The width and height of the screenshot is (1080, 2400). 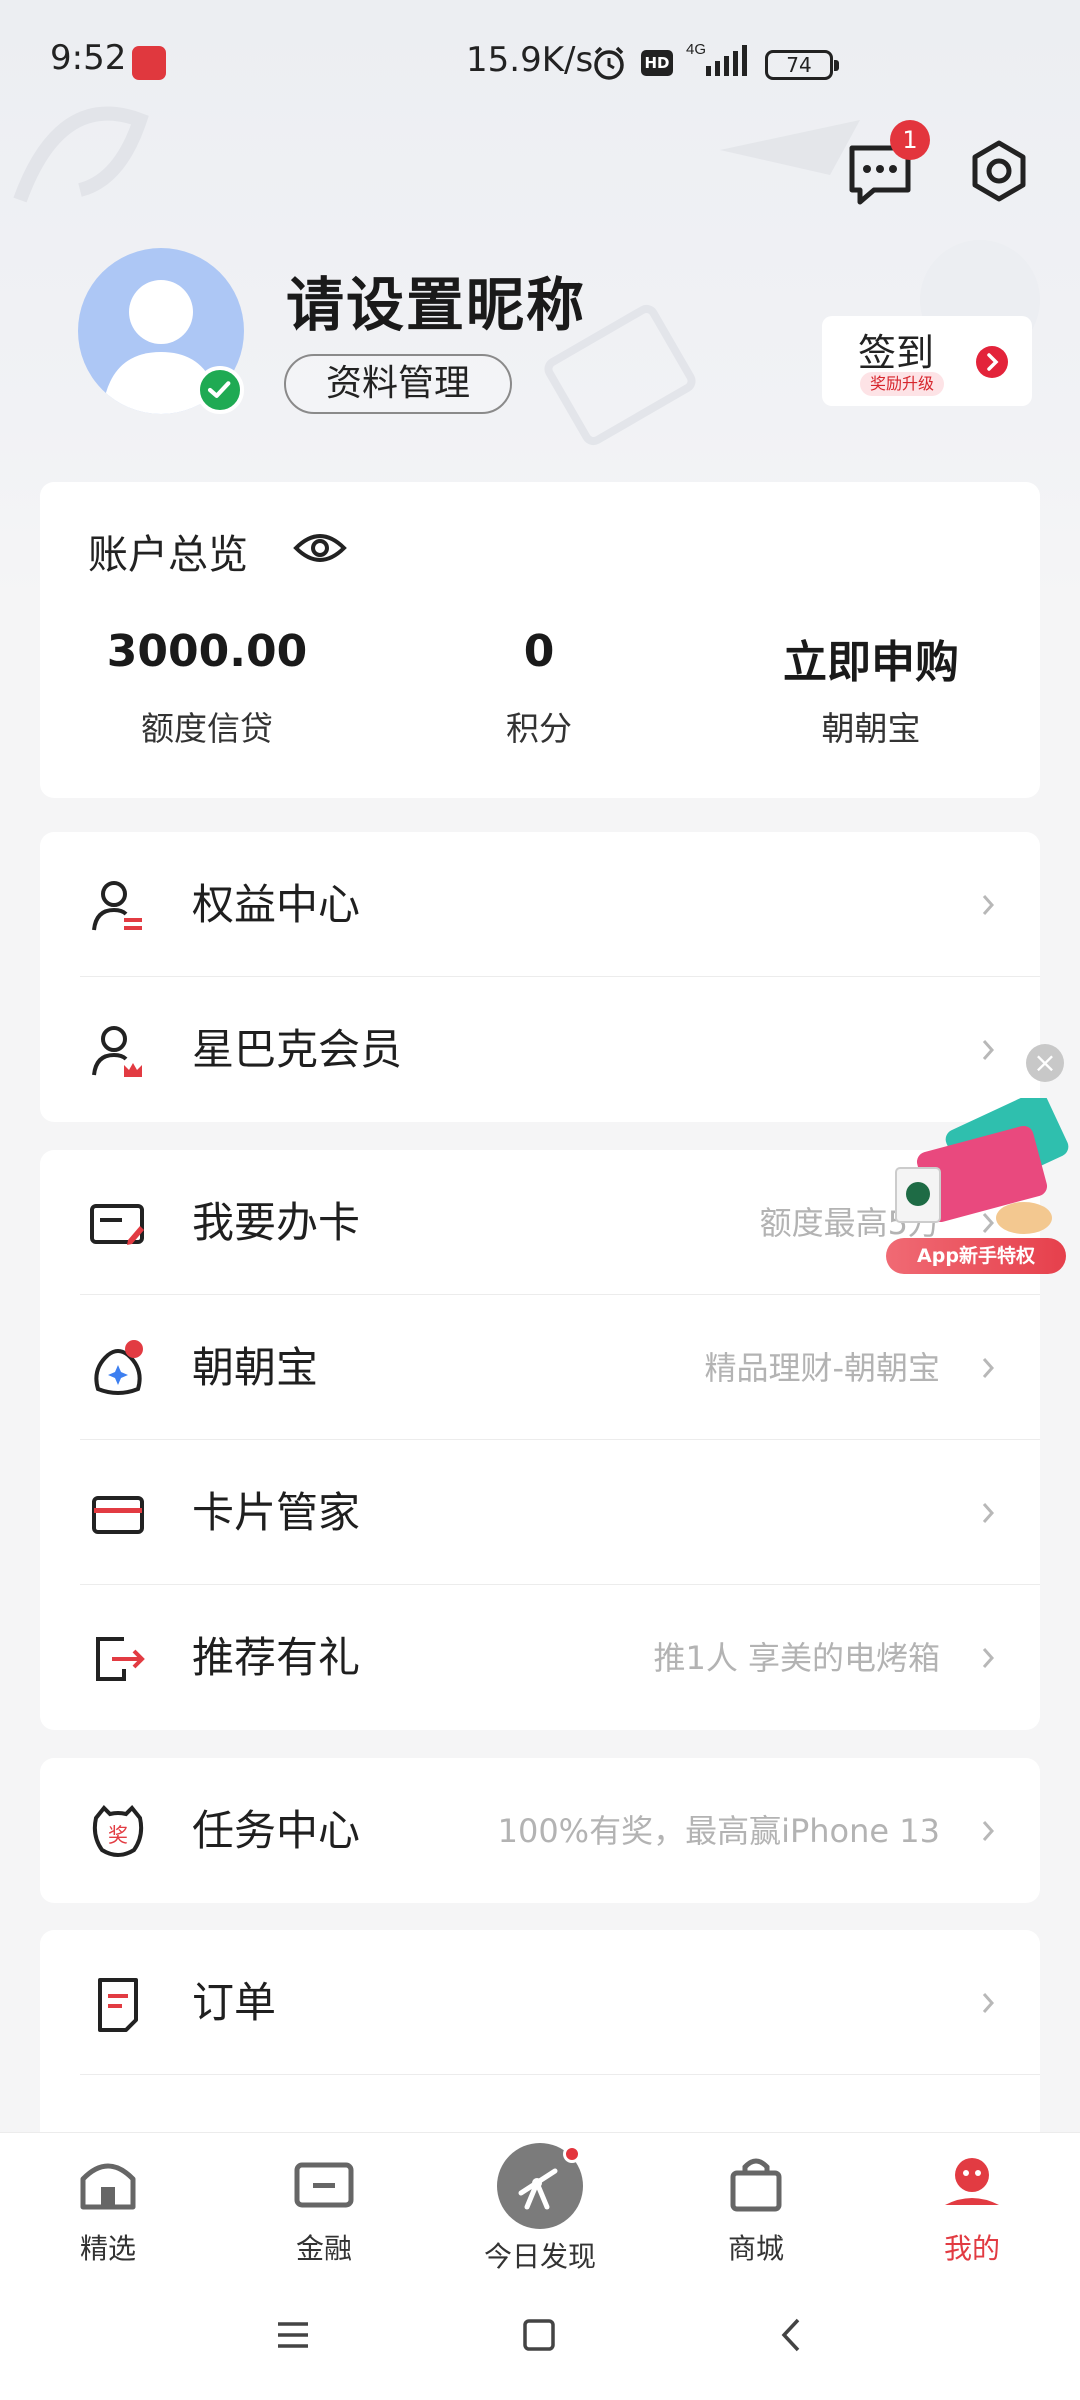 What do you see at coordinates (107, 2248) in the screenshot?
I see `tab-label: 精选` at bounding box center [107, 2248].